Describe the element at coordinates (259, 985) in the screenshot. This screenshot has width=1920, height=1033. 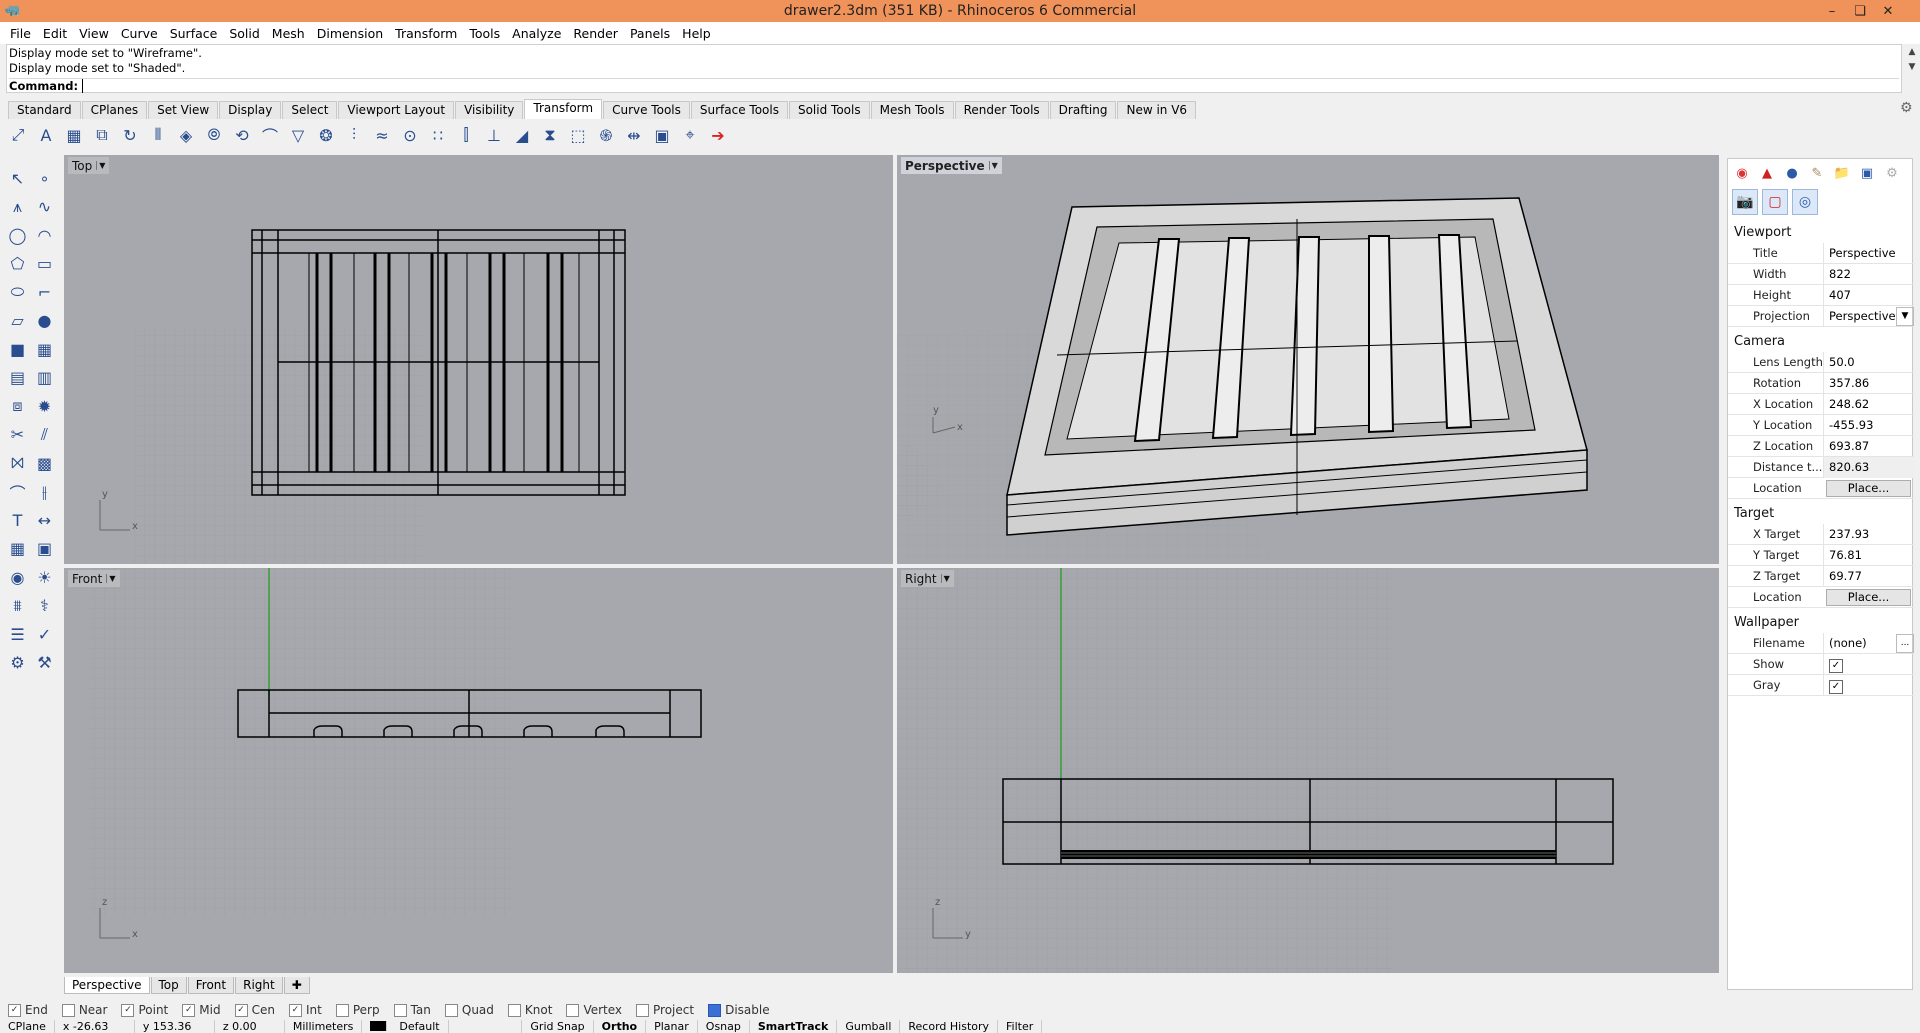
I see `viewport-tab-right: Right` at that location.